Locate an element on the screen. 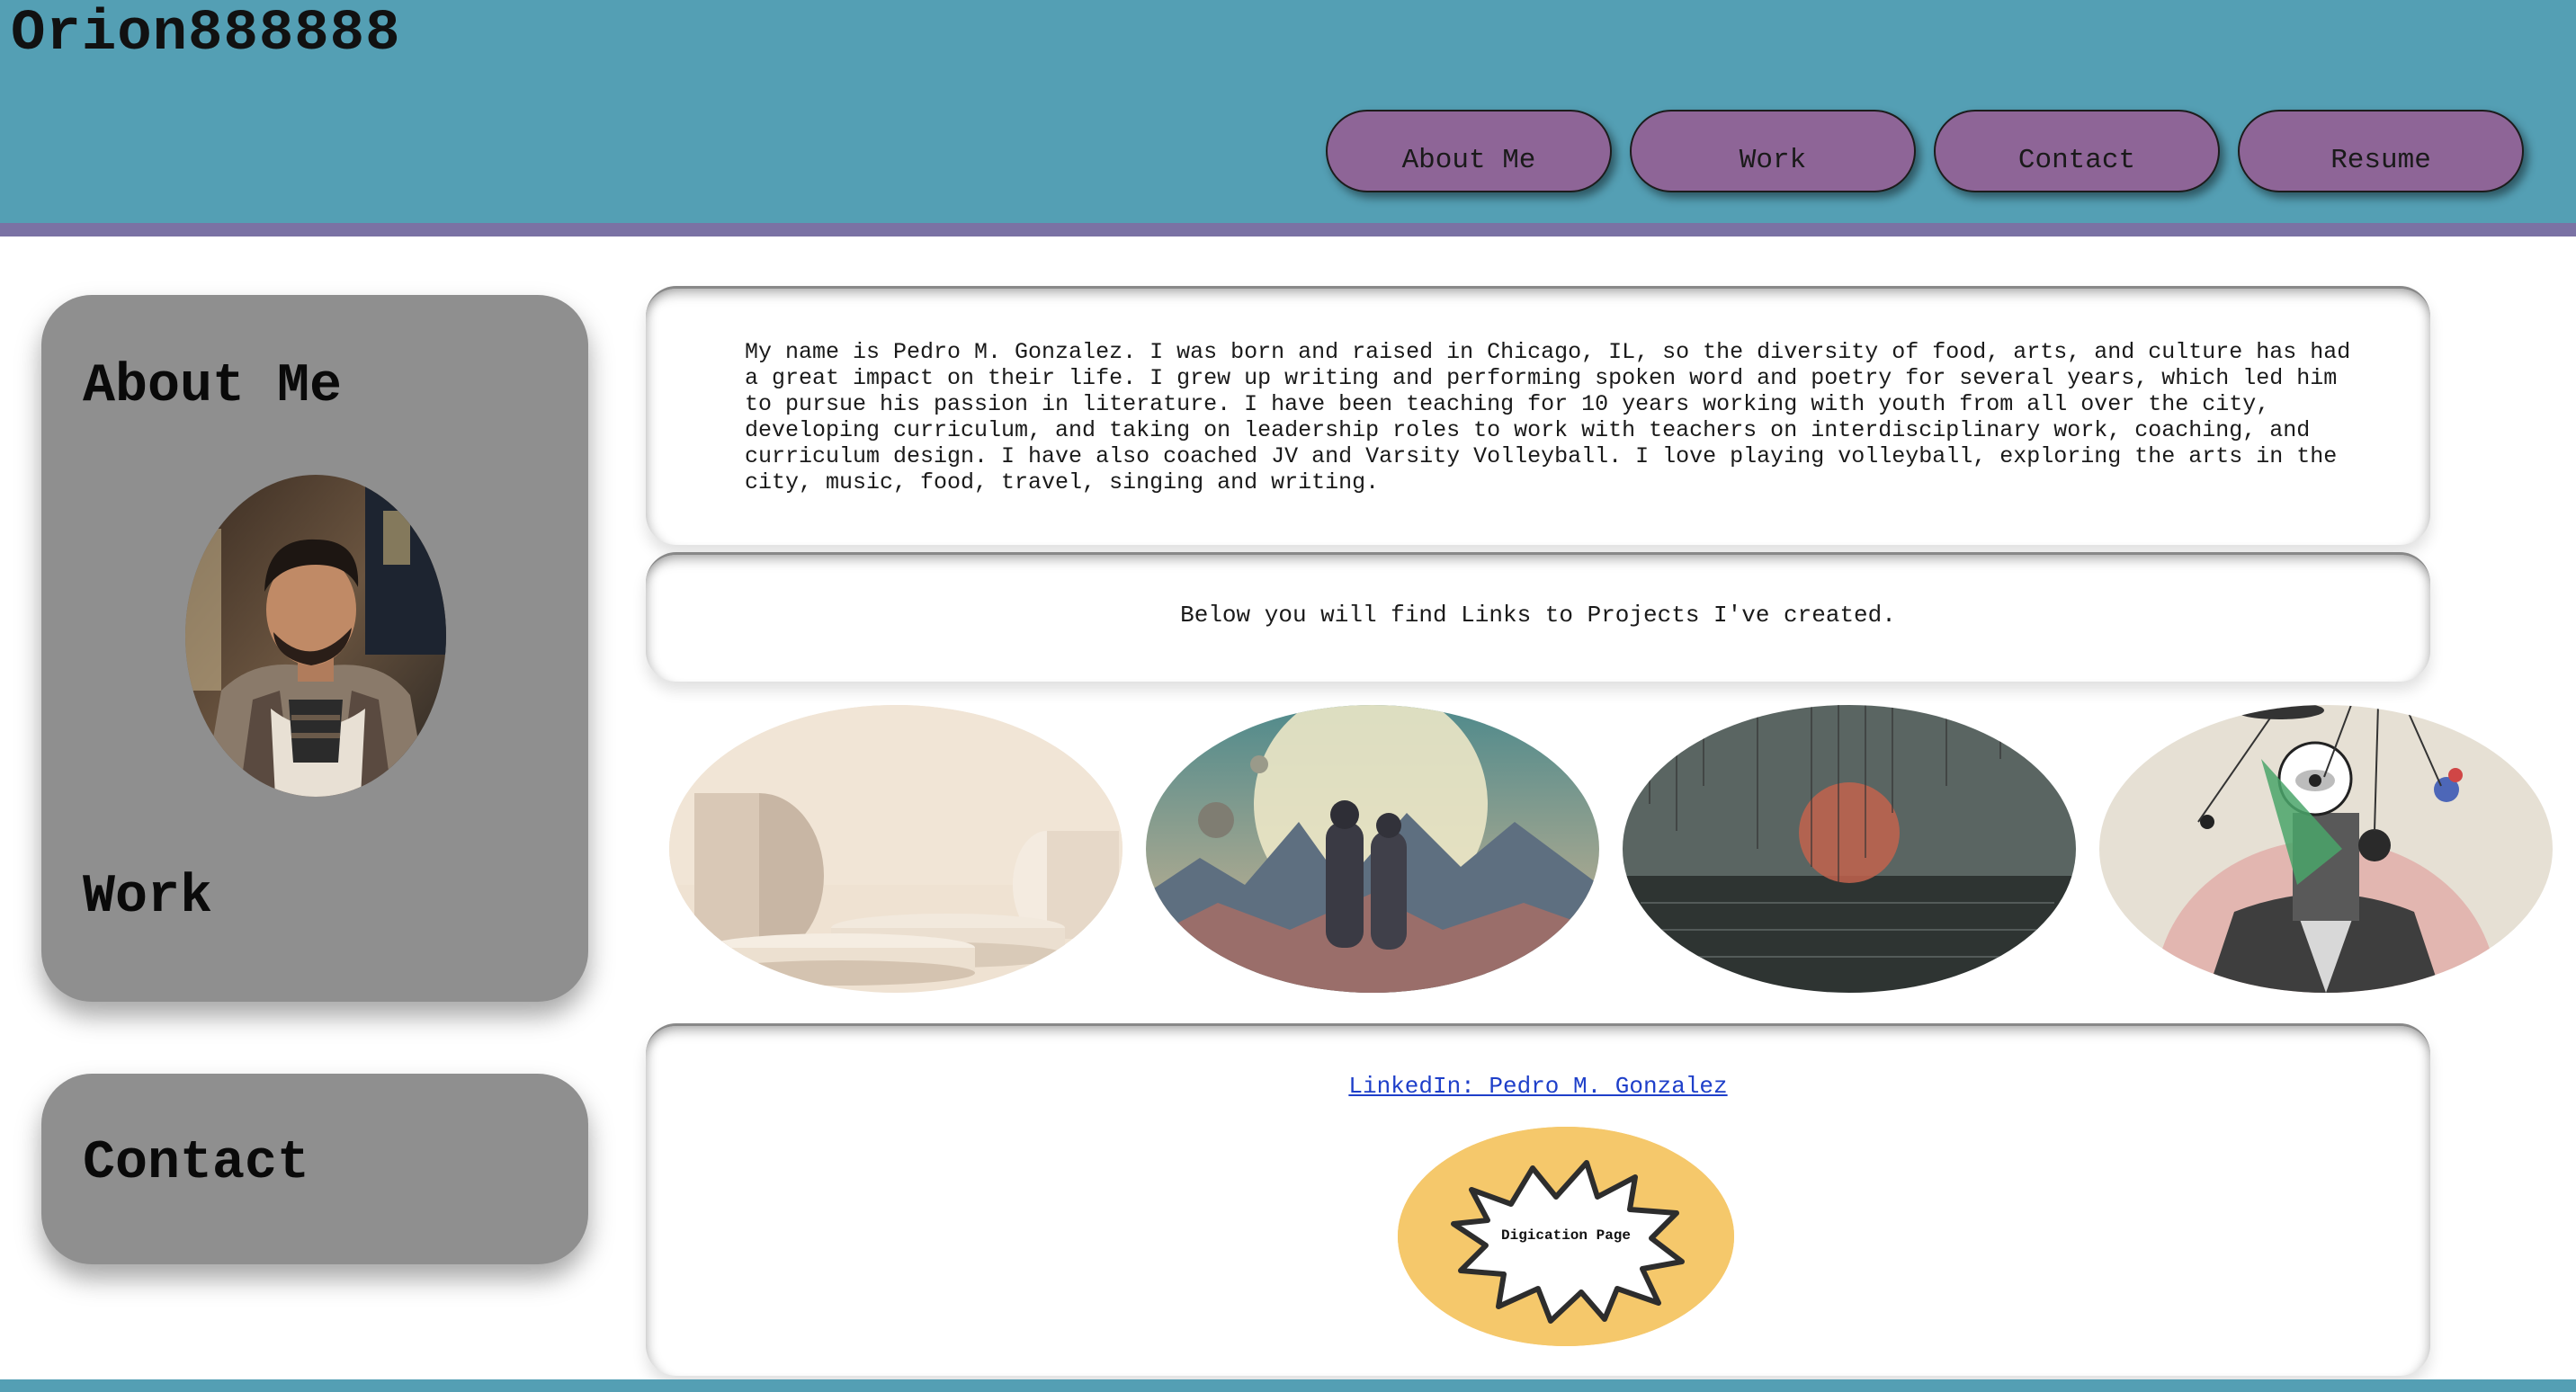 Image resolution: width=2576 pixels, height=1392 pixels. footer-bar is located at coordinates (1288, 1385).